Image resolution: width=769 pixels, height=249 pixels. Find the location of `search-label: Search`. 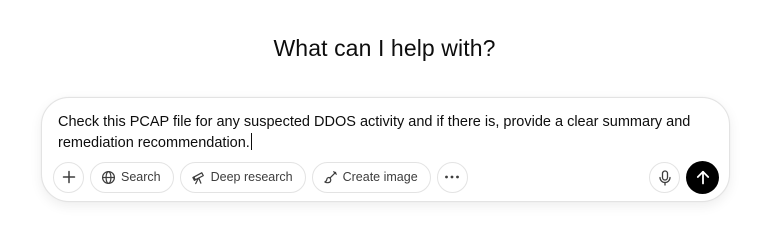

search-label: Search is located at coordinates (141, 177).